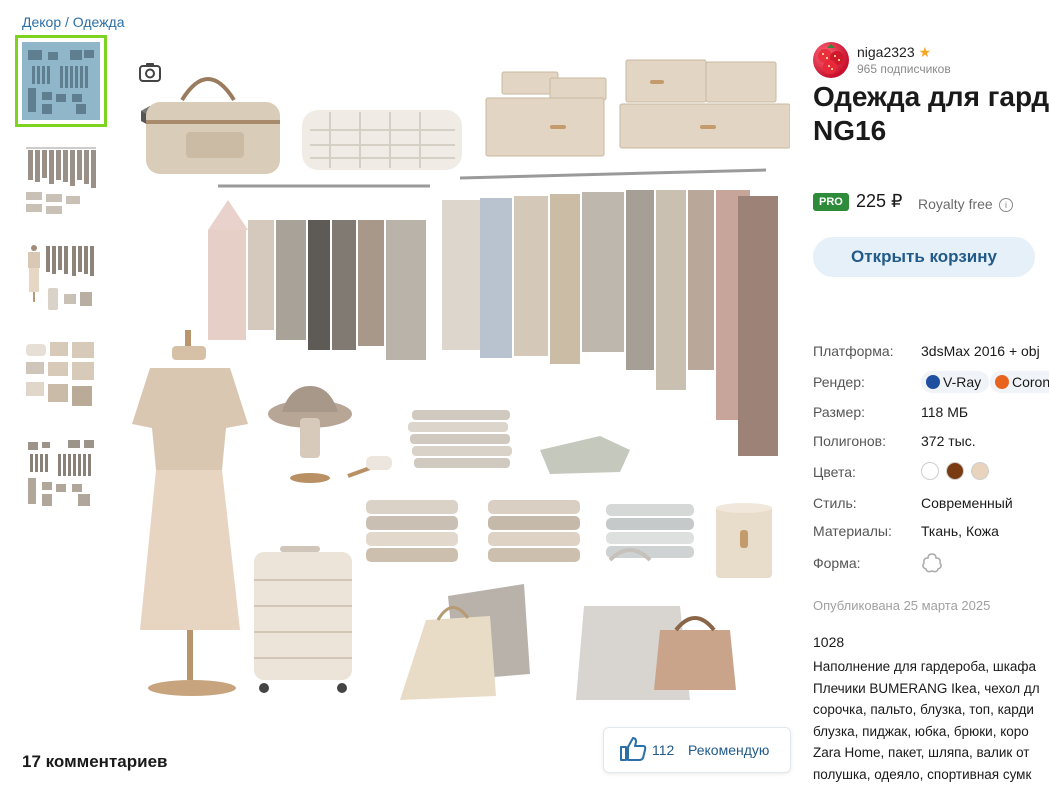  I want to click on size-value: 118 МБ, so click(944, 412).